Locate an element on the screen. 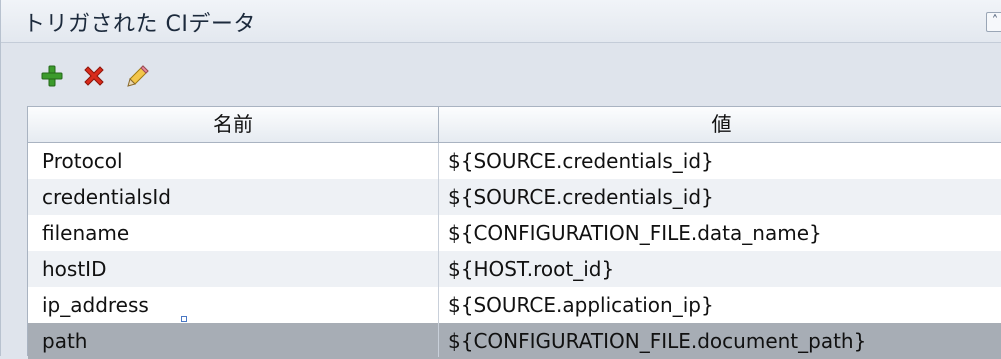 The image size is (1001, 359). table-header: 名前 値 is located at coordinates (514, 125).